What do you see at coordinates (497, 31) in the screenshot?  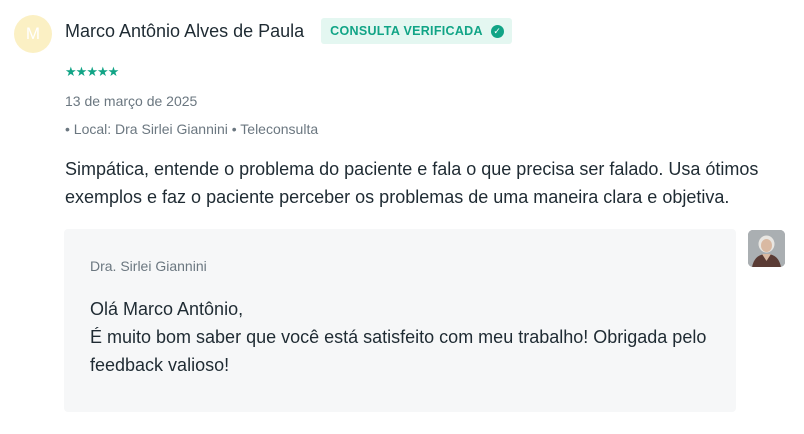 I see `check-circle-icon: ✓` at bounding box center [497, 31].